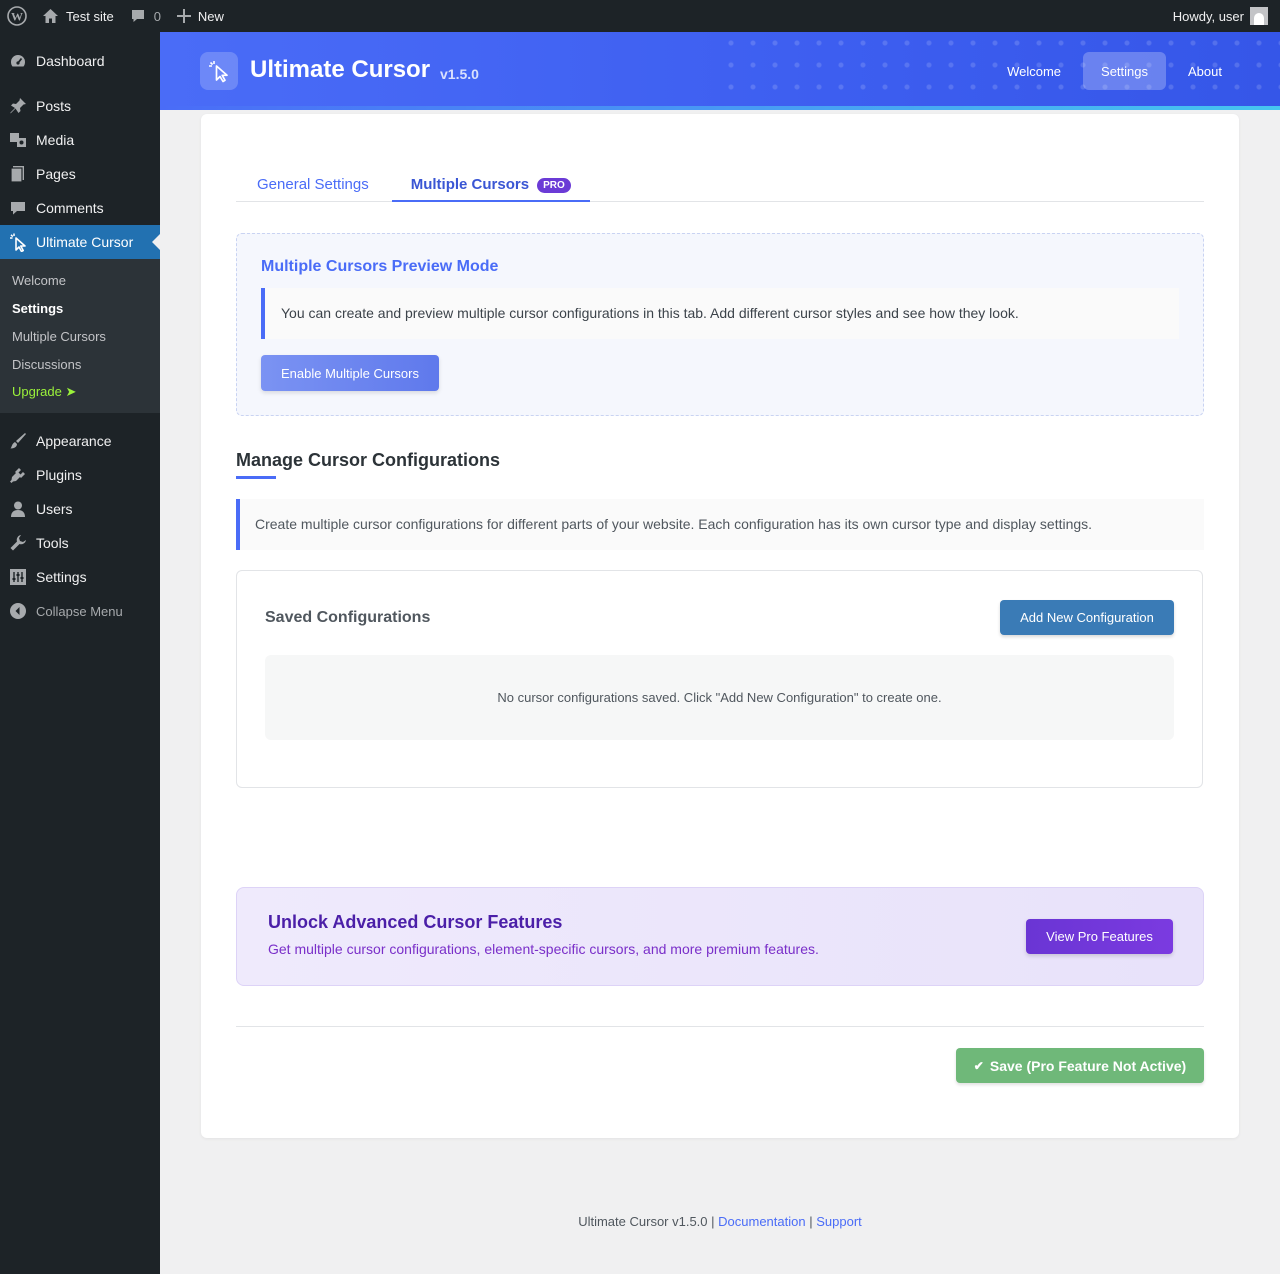 The width and height of the screenshot is (1280, 1274). What do you see at coordinates (1259, 16) in the screenshot?
I see `avatar` at bounding box center [1259, 16].